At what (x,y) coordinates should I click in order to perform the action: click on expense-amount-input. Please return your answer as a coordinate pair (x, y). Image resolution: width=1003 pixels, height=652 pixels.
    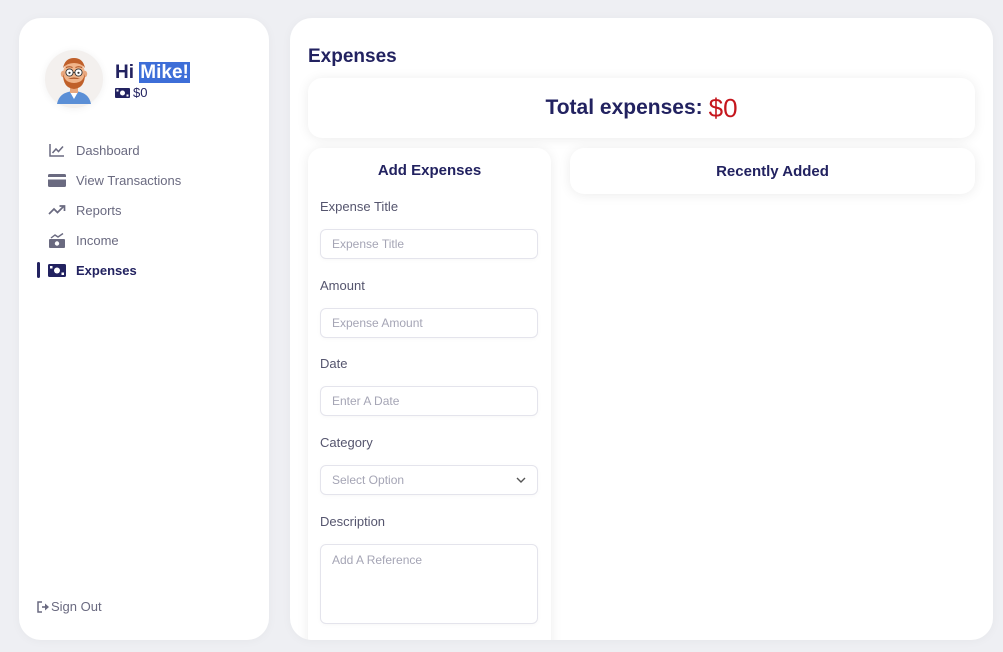
    Looking at the image, I should click on (429, 323).